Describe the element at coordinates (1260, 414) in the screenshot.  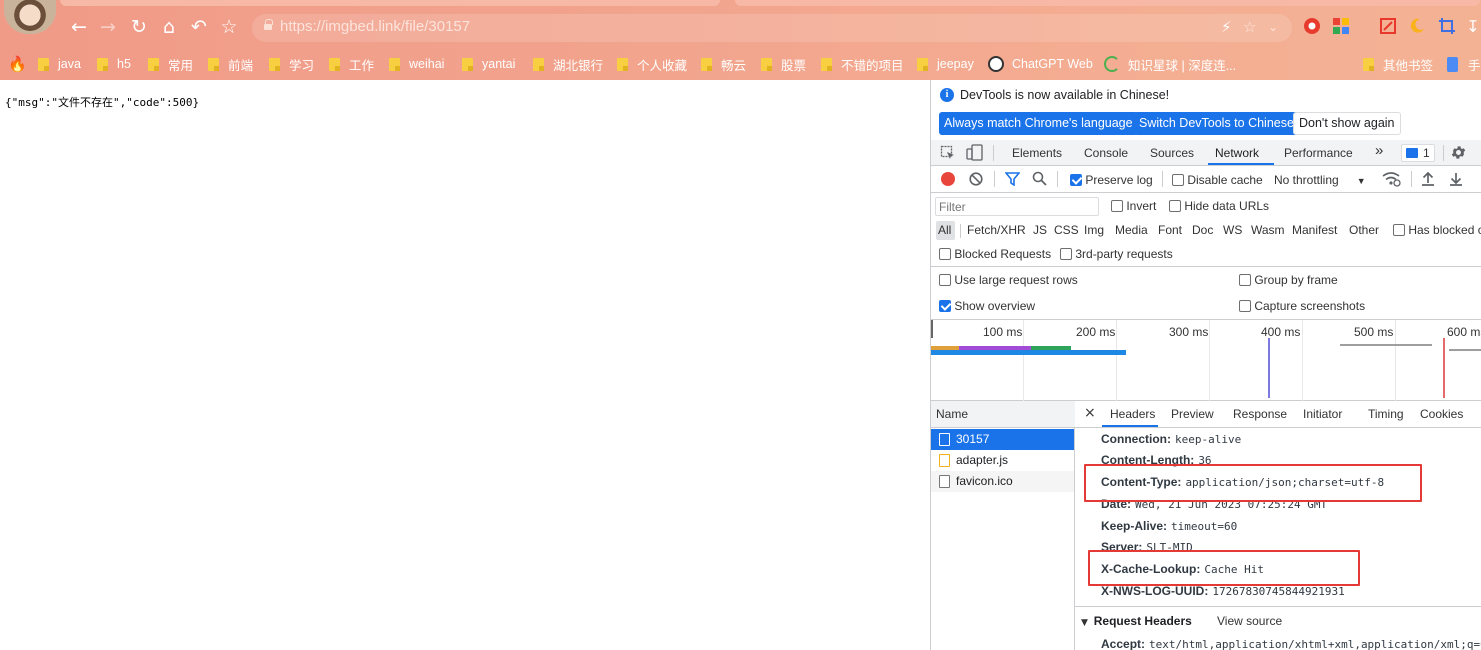
I see `detail-tab-response: Response` at that location.